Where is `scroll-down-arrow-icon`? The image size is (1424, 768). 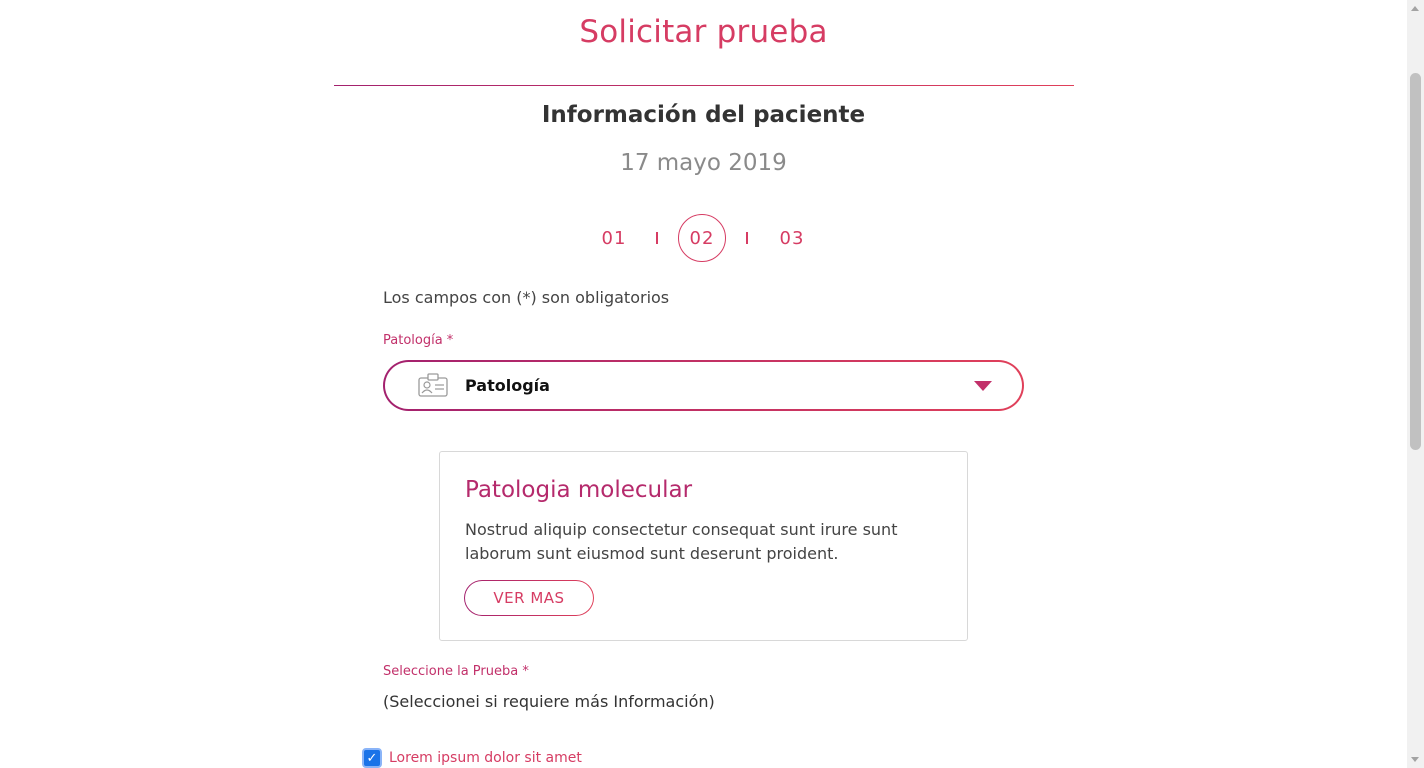 scroll-down-arrow-icon is located at coordinates (1415, 759).